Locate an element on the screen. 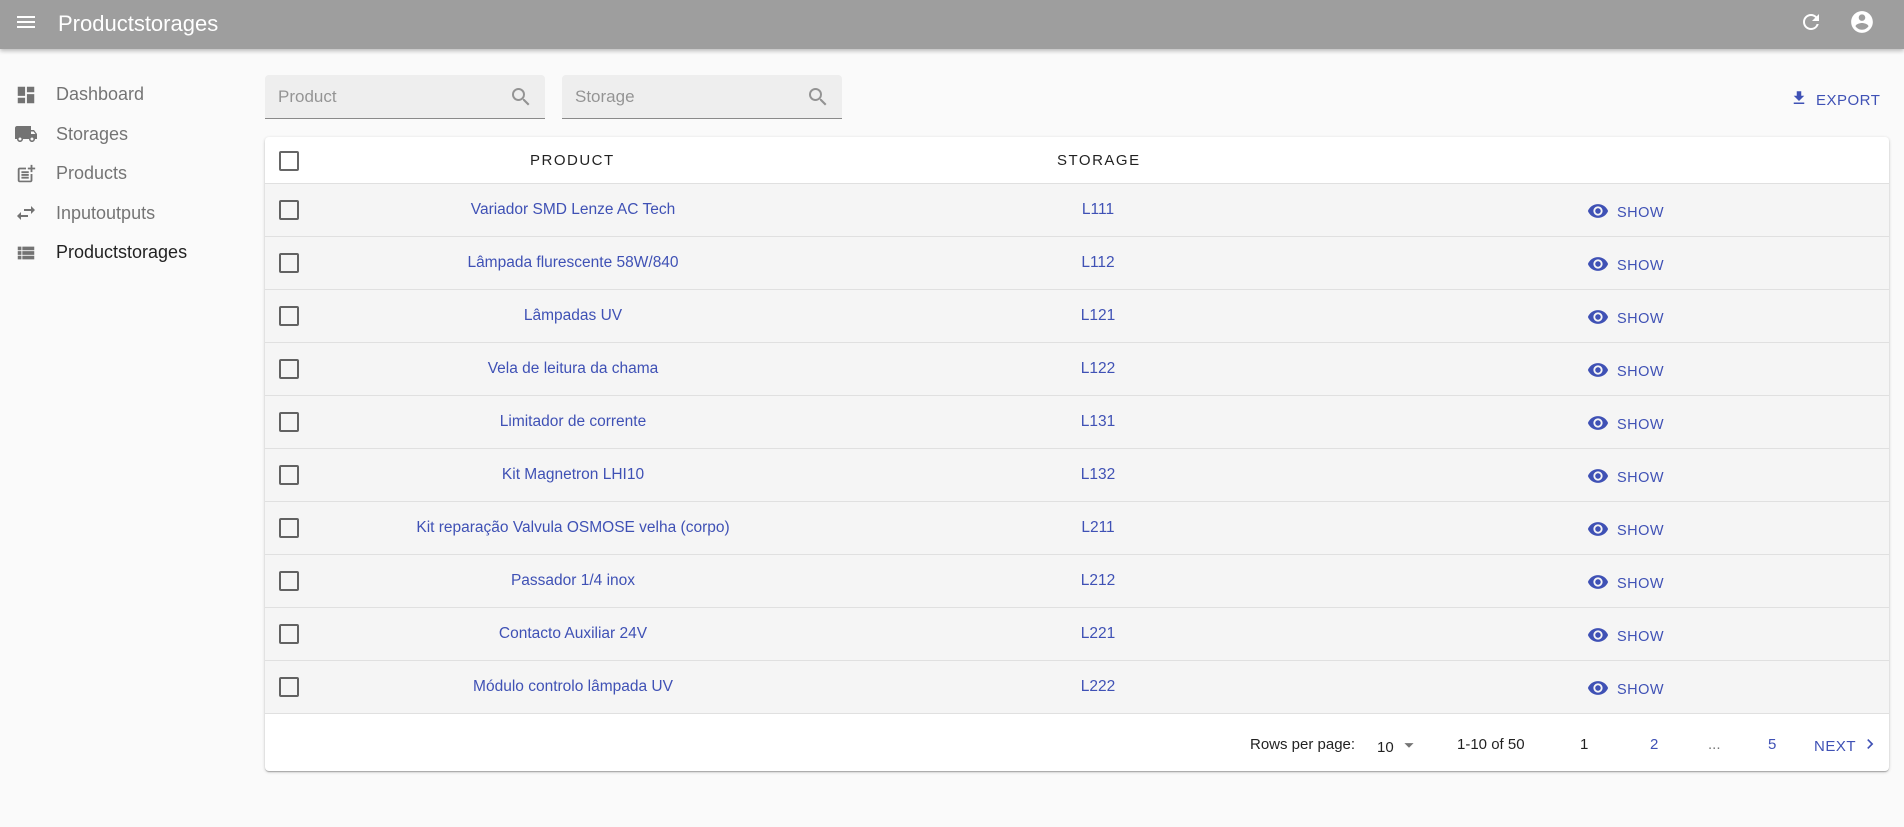 The width and height of the screenshot is (1904, 827). table-header: PRODUCT STORAGE is located at coordinates (1077, 160).